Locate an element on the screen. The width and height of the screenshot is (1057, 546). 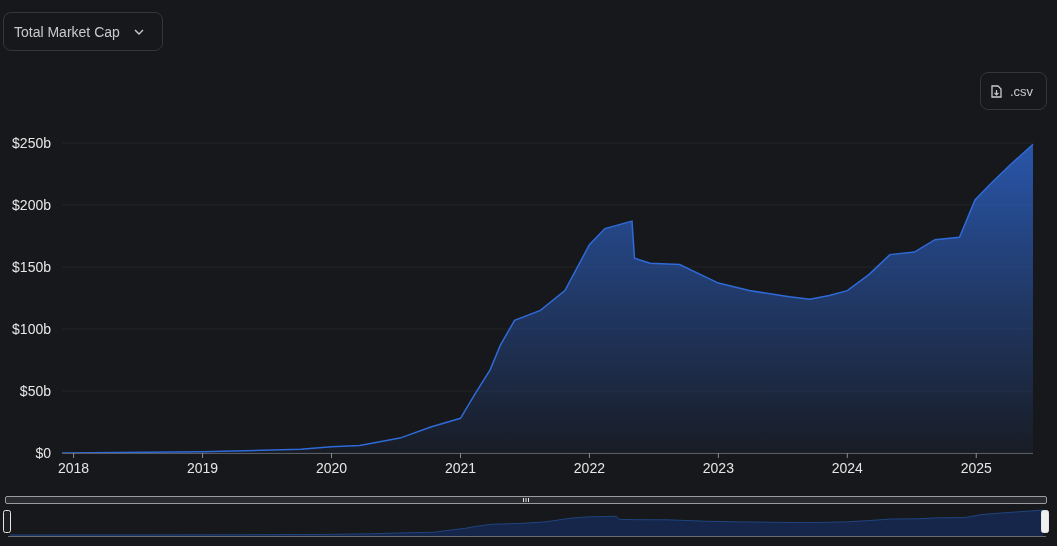
range-scrollbar is located at coordinates (526, 500).